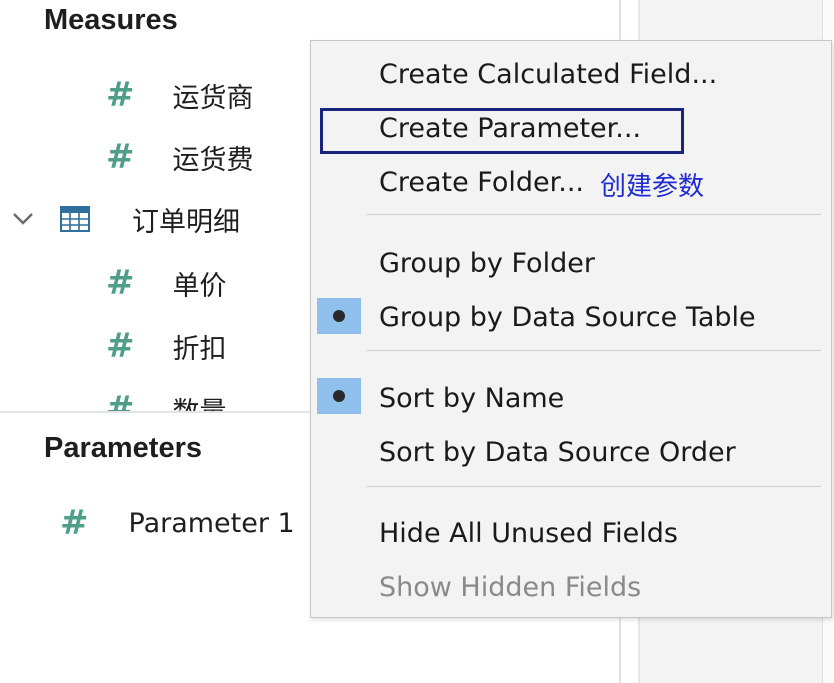 The image size is (834, 683). I want to click on field-label: 单价, so click(199, 286).